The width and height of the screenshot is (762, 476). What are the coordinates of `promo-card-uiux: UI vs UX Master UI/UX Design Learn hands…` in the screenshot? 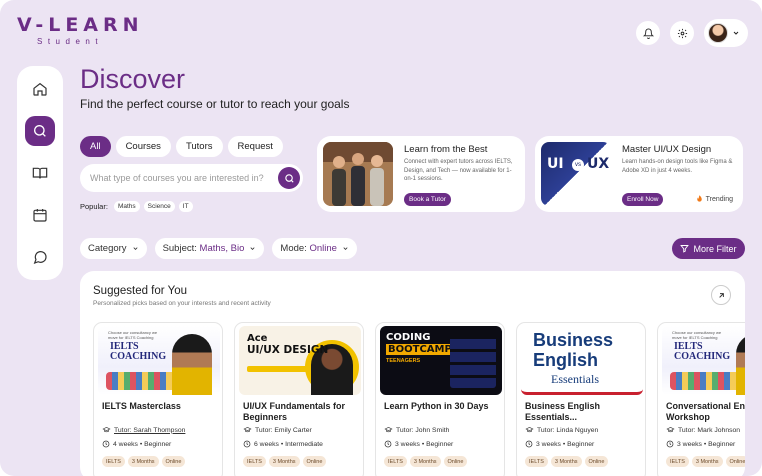 It's located at (639, 174).